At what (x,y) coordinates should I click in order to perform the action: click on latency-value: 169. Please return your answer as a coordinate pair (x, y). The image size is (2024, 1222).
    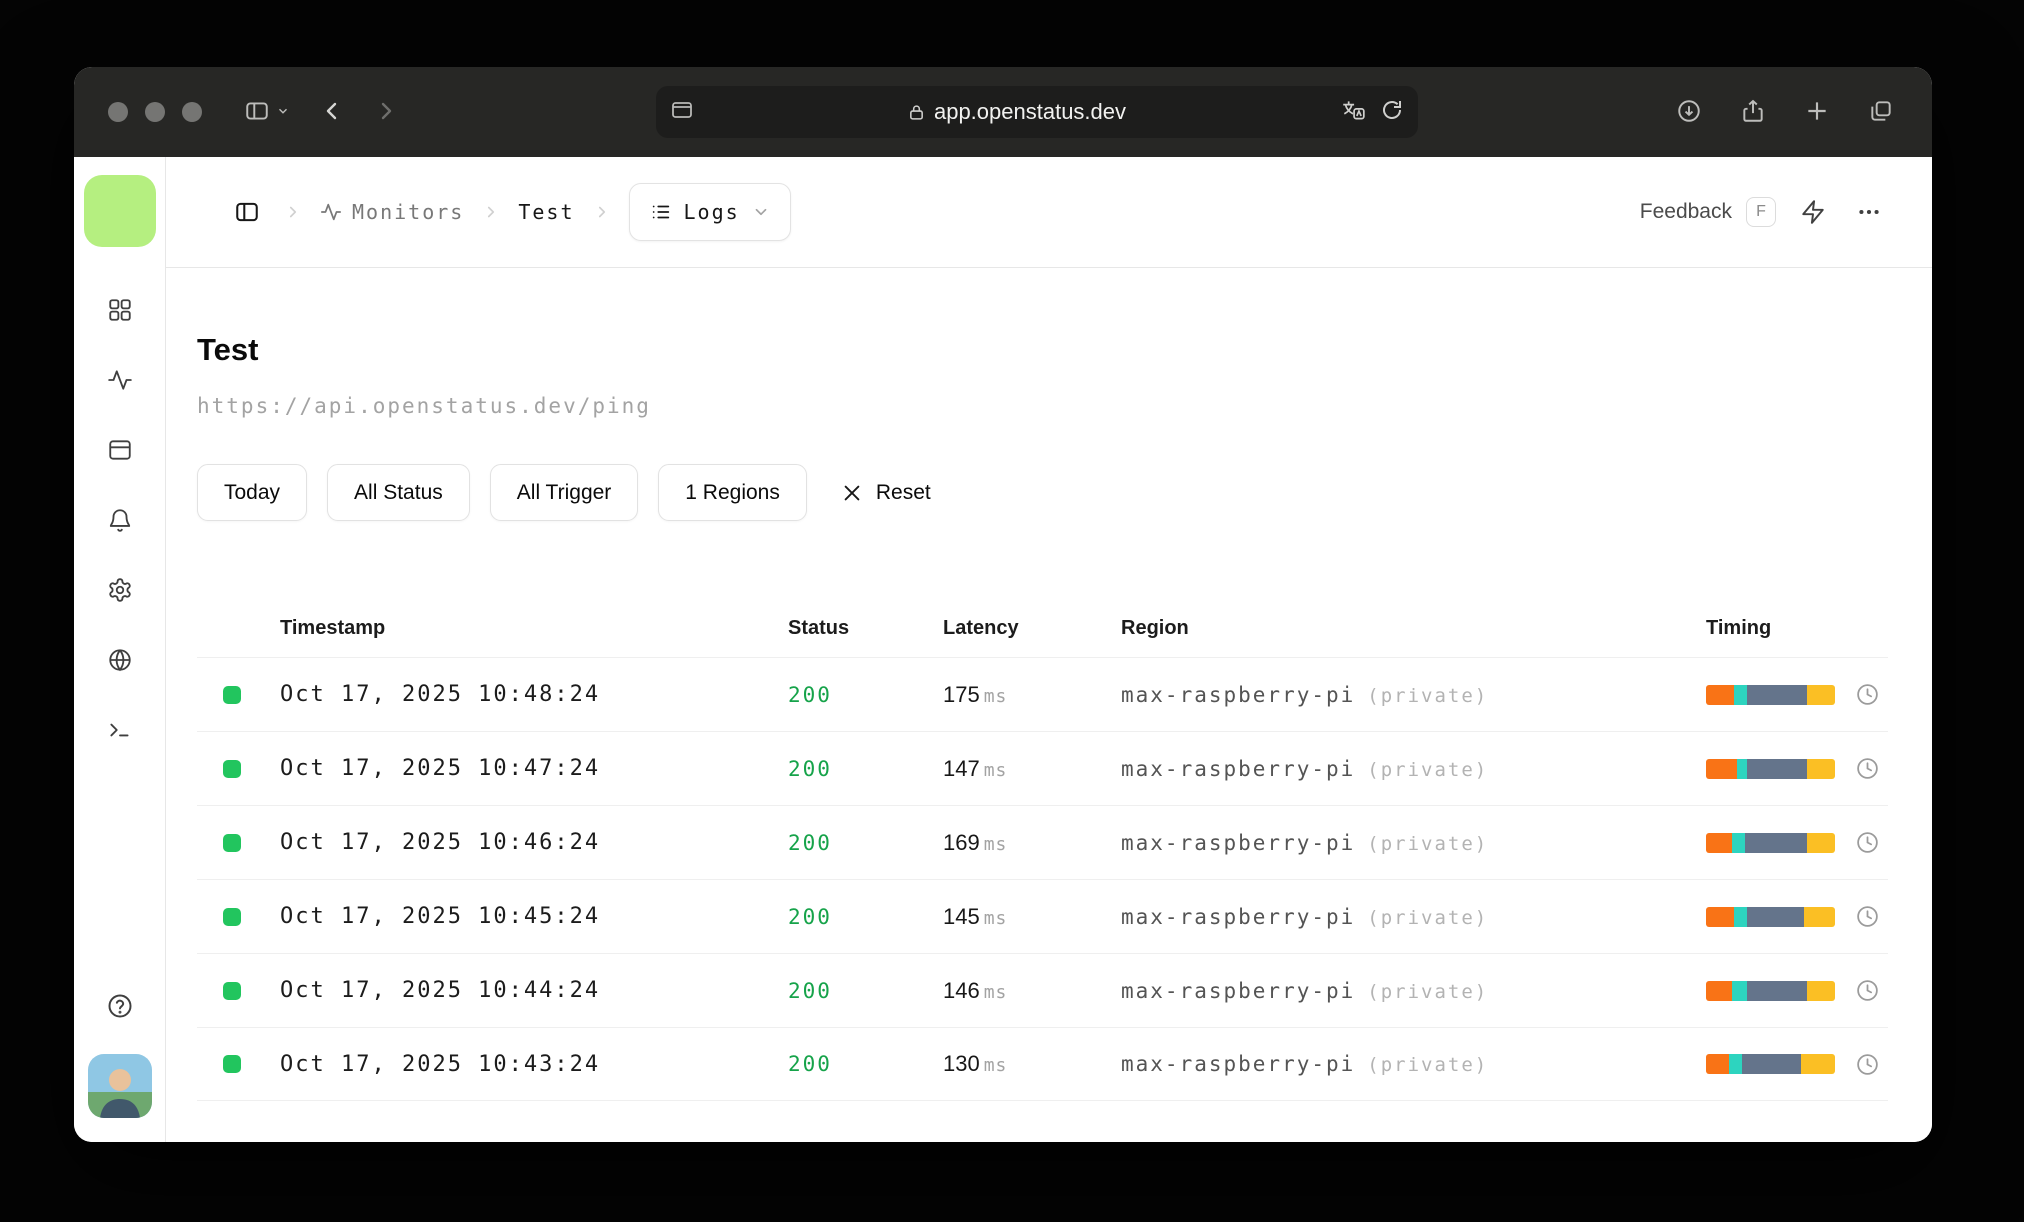
    Looking at the image, I should click on (961, 842).